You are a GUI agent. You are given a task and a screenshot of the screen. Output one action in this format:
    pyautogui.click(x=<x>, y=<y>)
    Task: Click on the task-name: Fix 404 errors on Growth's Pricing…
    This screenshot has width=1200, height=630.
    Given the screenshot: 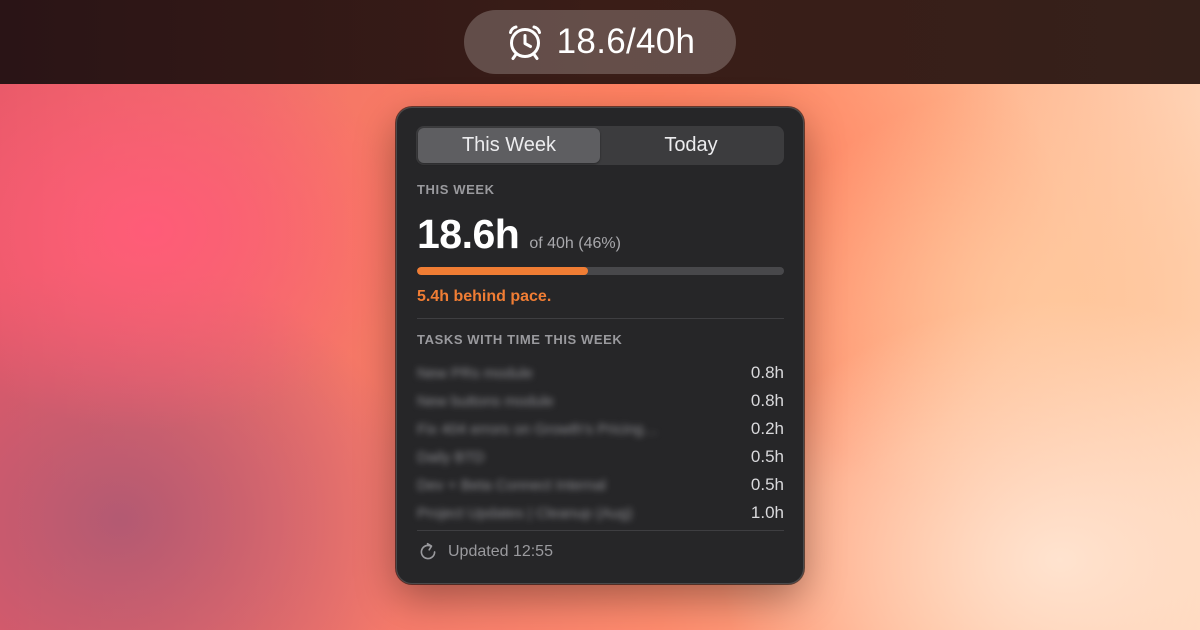 What is the action you would take?
    pyautogui.click(x=538, y=429)
    